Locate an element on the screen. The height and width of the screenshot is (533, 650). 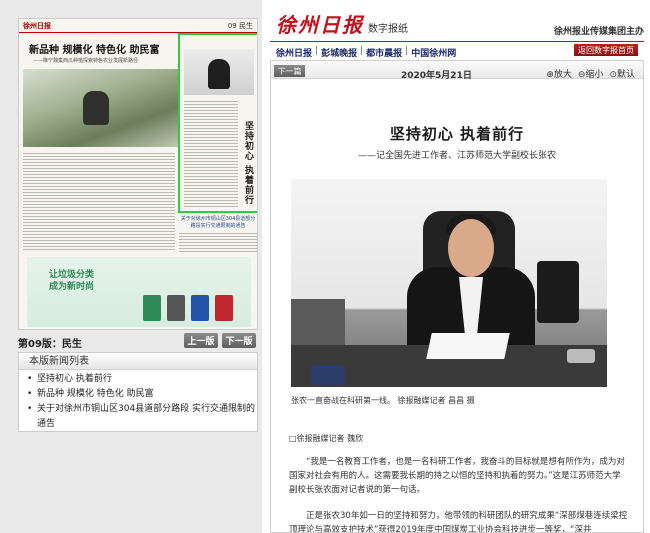
link-pengcheng-evening: 彭城晚报 is located at coordinates (339, 52).